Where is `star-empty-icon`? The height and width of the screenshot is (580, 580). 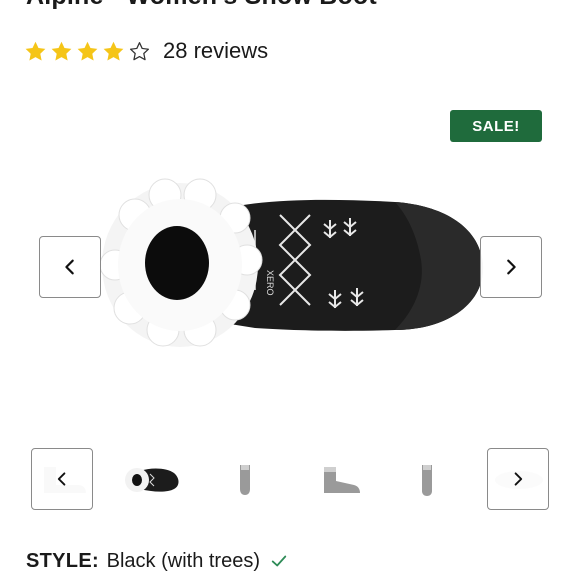
star-empty-icon is located at coordinates (139, 50).